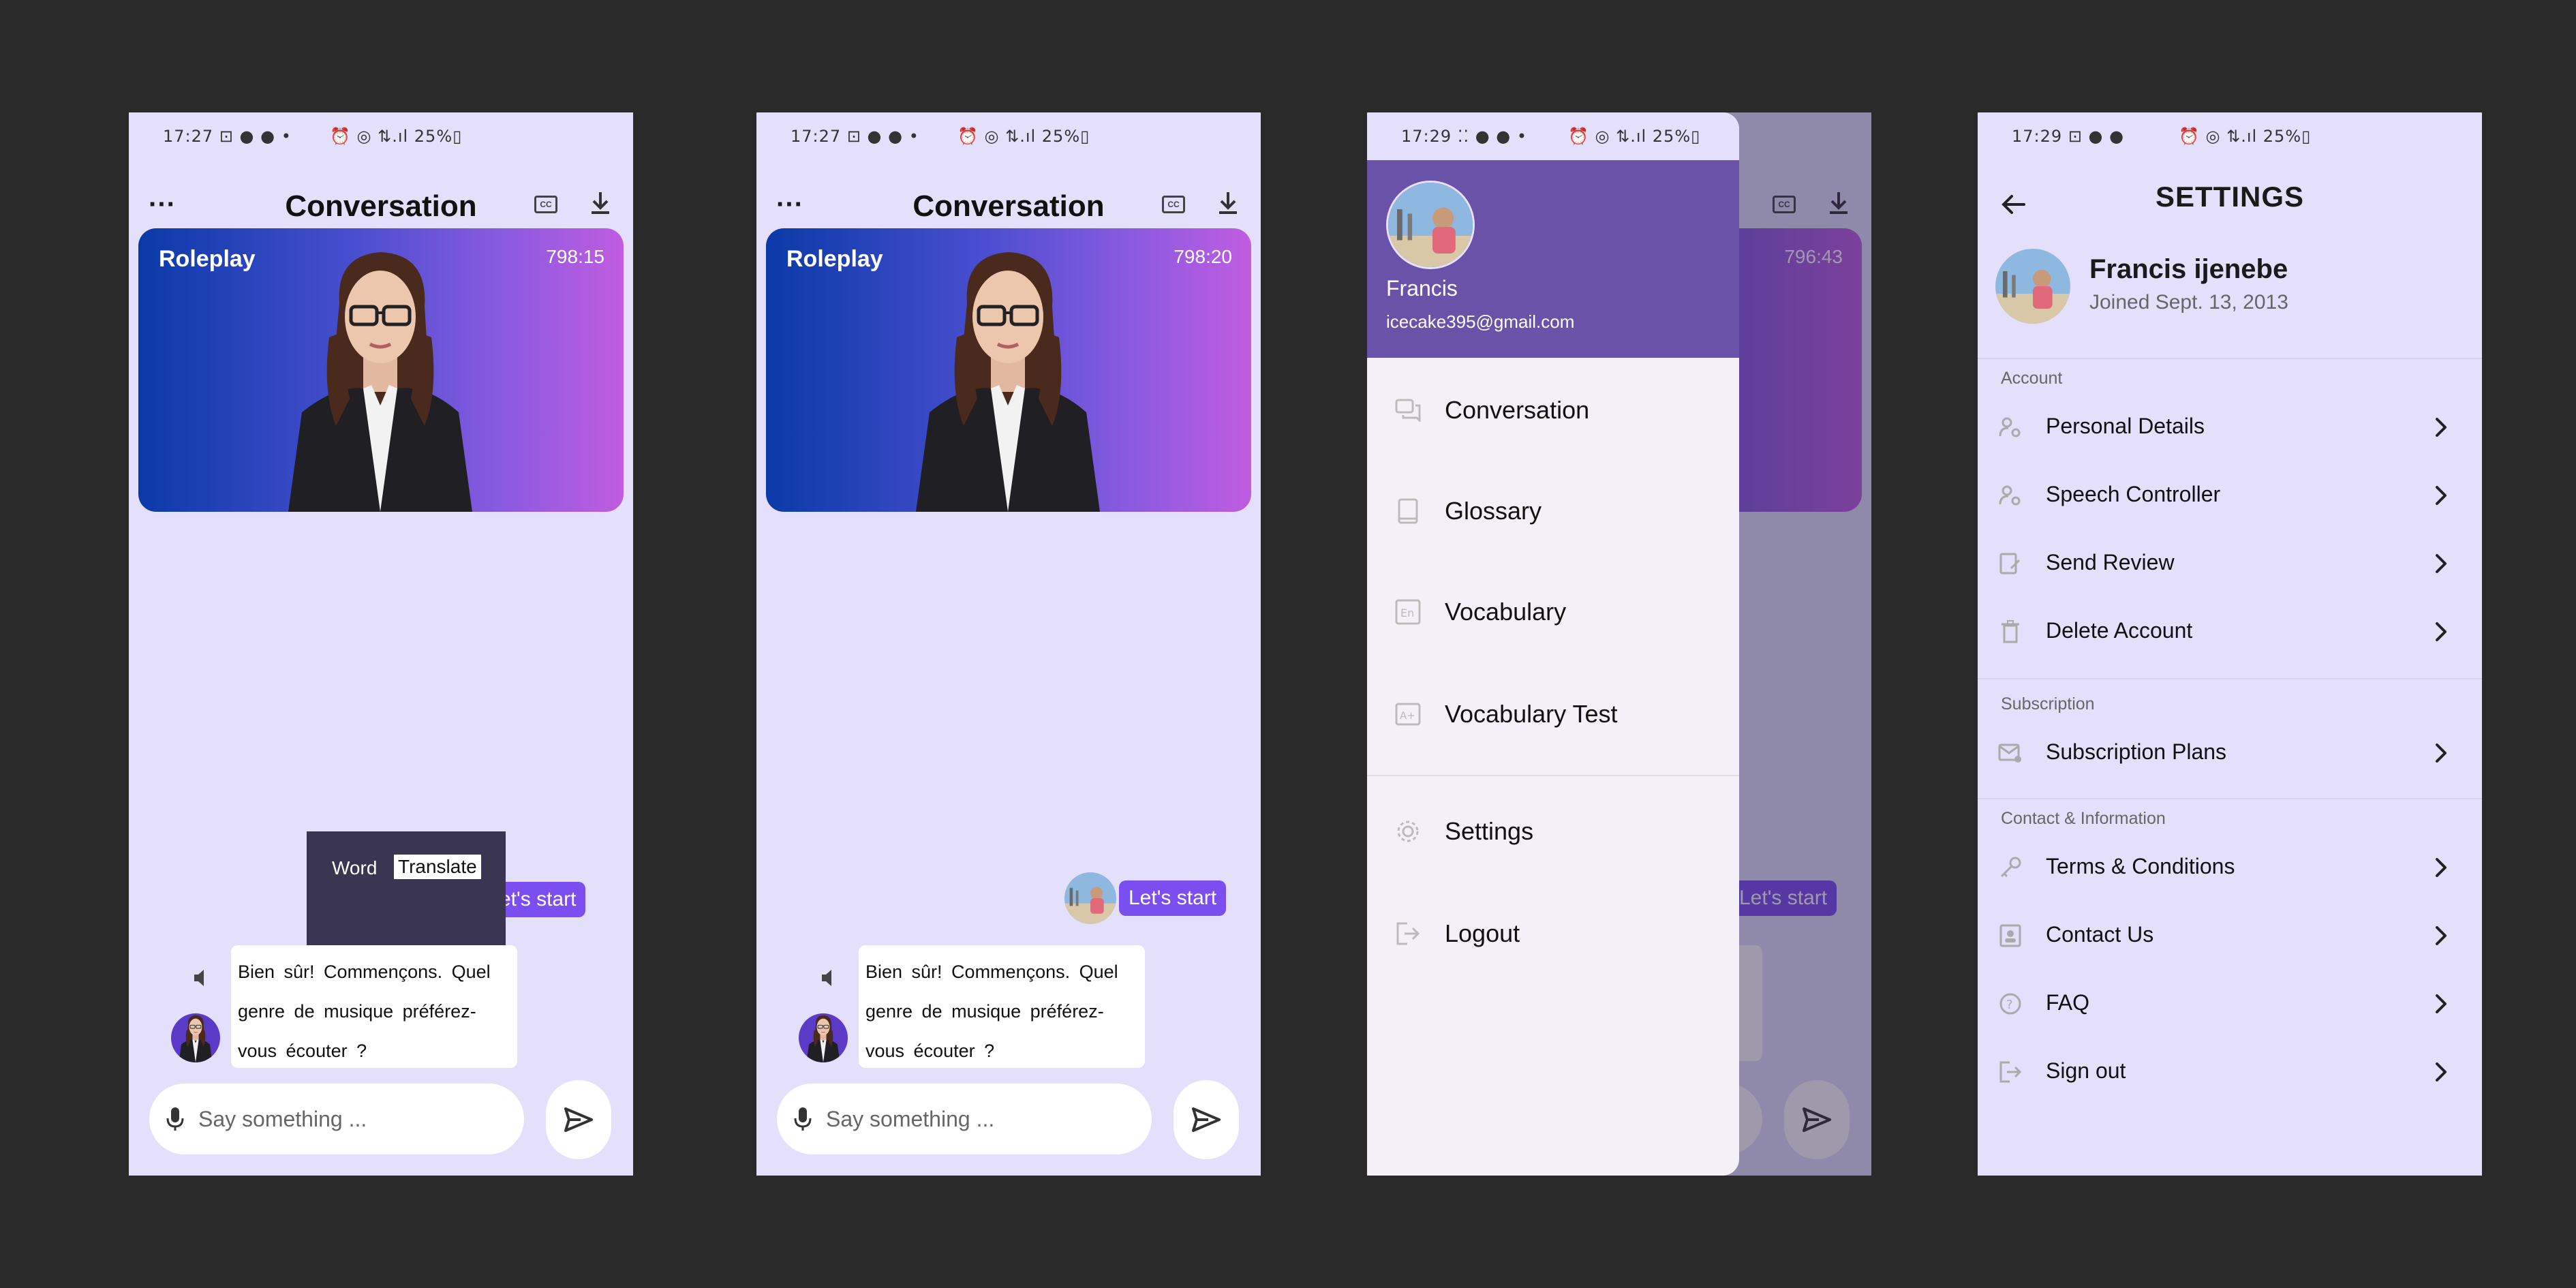 Image resolution: width=2576 pixels, height=1288 pixels. I want to click on drawer-item-conversation: Conversation, so click(1553, 410).